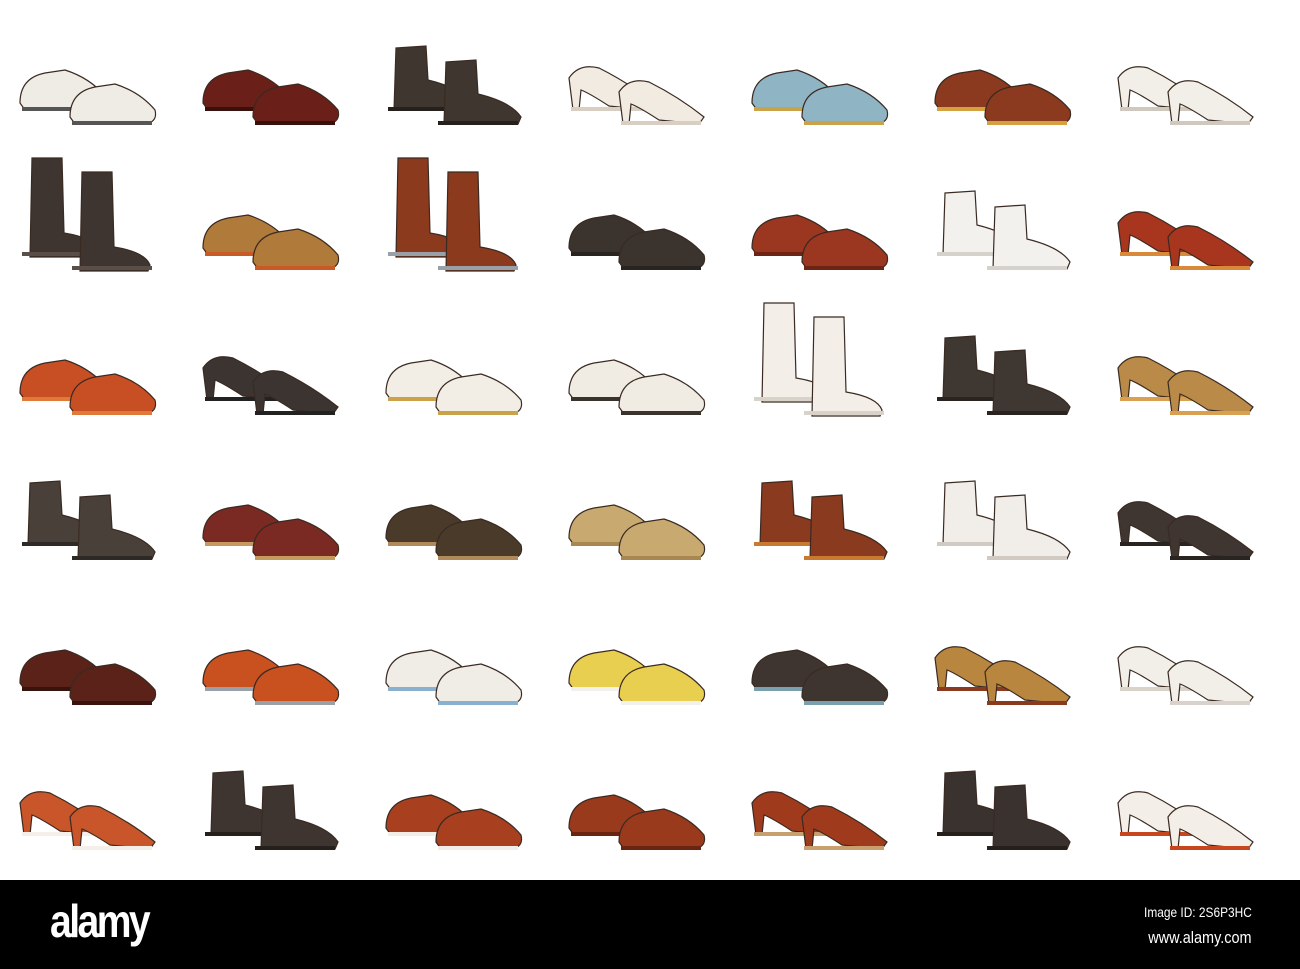 The width and height of the screenshot is (1300, 969). Describe the element at coordinates (650, 924) in the screenshot. I see `watermark-footer: alamy Image ID: 2S6P3HC www.alamy.com` at that location.